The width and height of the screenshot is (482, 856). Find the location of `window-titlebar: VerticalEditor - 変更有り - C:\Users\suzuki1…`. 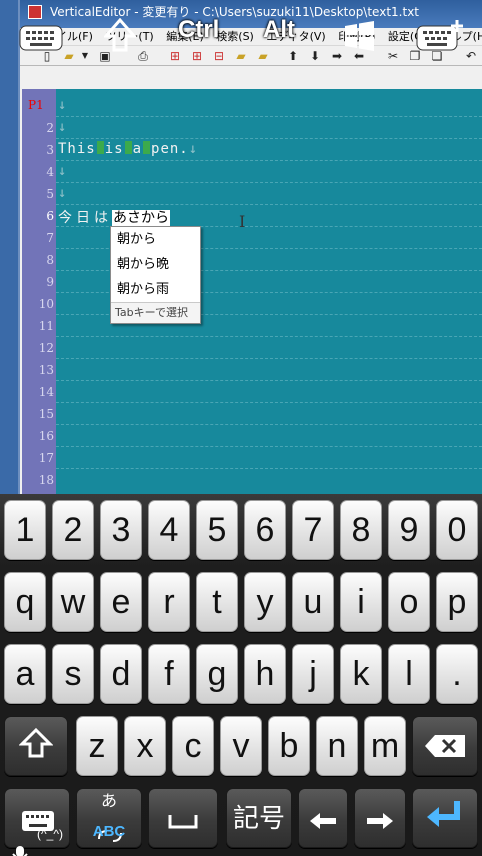

window-titlebar: VerticalEditor - 変更有り - C:\Users\suzuki1… is located at coordinates (251, 14).